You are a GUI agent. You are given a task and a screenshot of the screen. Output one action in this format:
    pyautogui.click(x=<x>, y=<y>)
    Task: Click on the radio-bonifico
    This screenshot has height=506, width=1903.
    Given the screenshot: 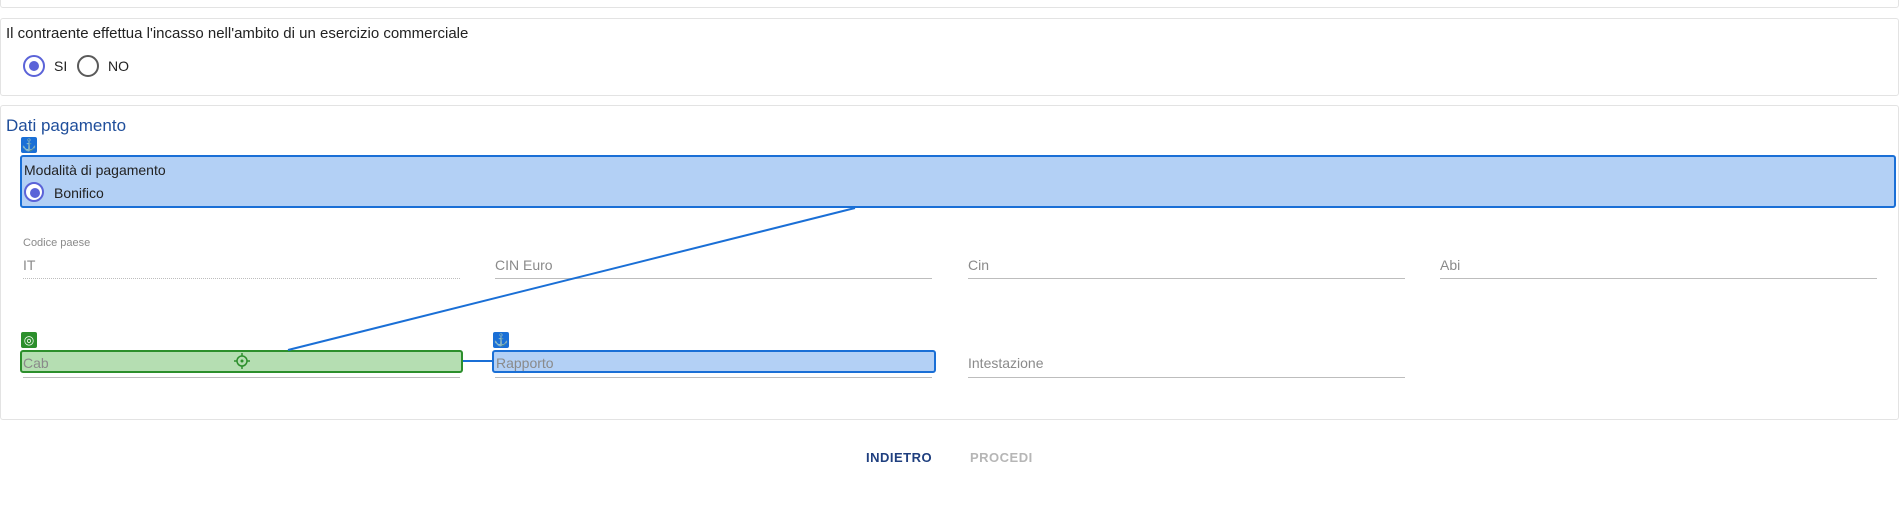 What is the action you would take?
    pyautogui.click(x=34, y=192)
    